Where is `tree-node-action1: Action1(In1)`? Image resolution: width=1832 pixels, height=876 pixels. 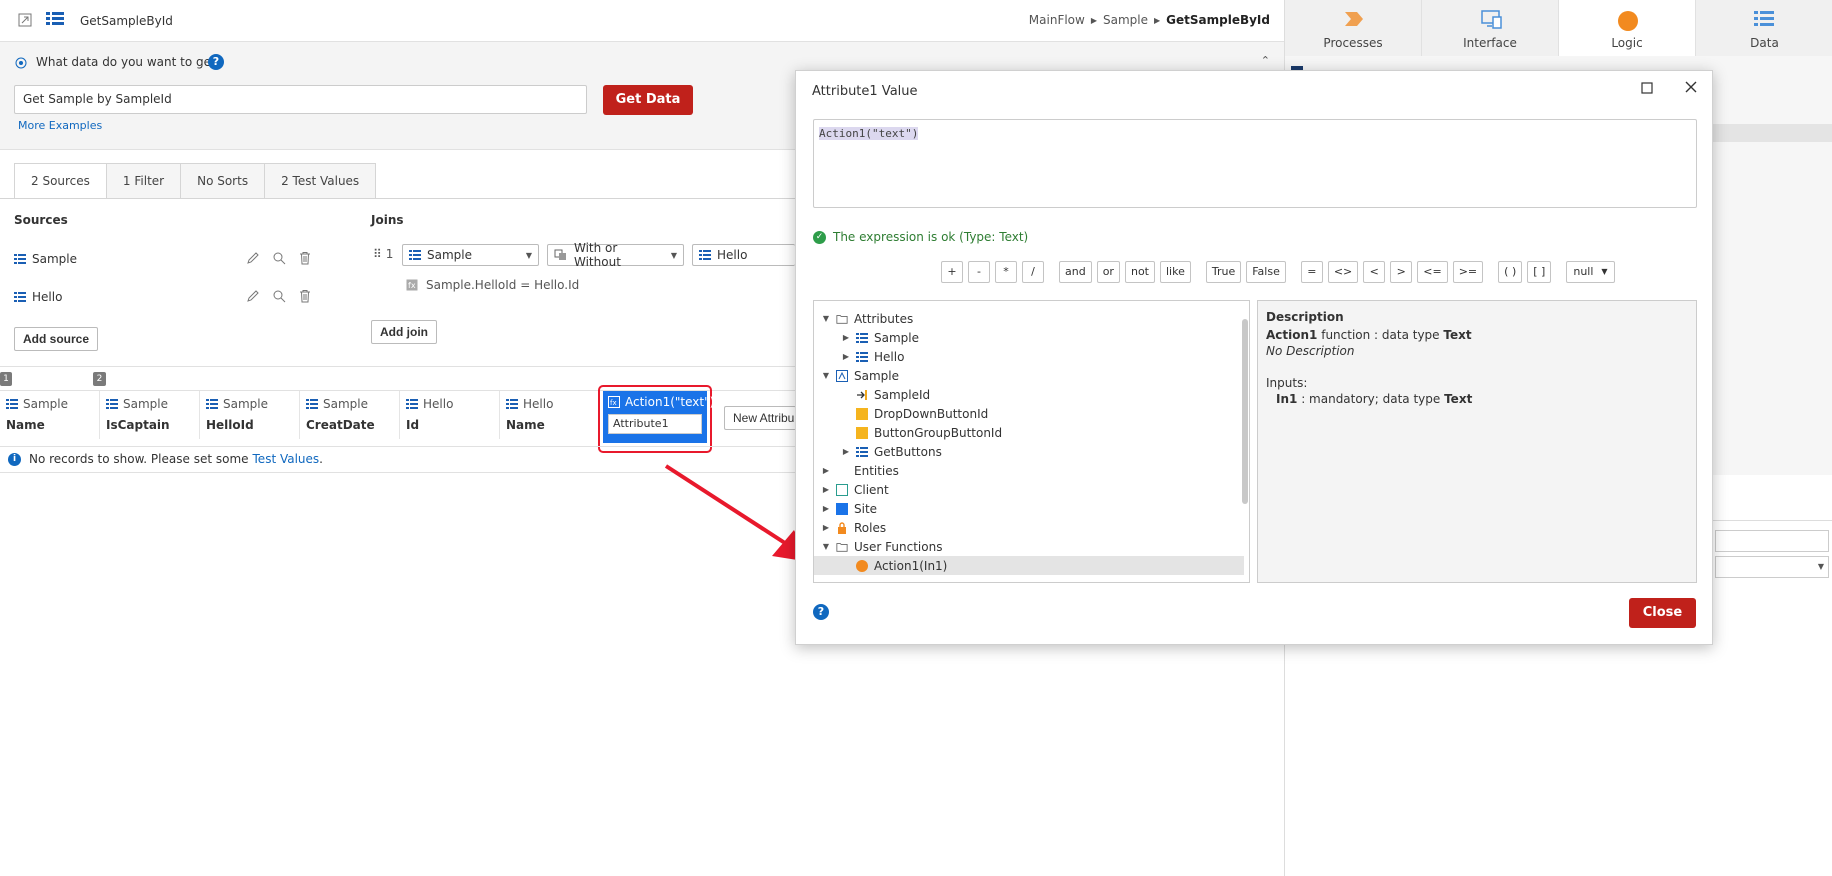
tree-node-action1: Action1(In1) is located at coordinates (1029, 565).